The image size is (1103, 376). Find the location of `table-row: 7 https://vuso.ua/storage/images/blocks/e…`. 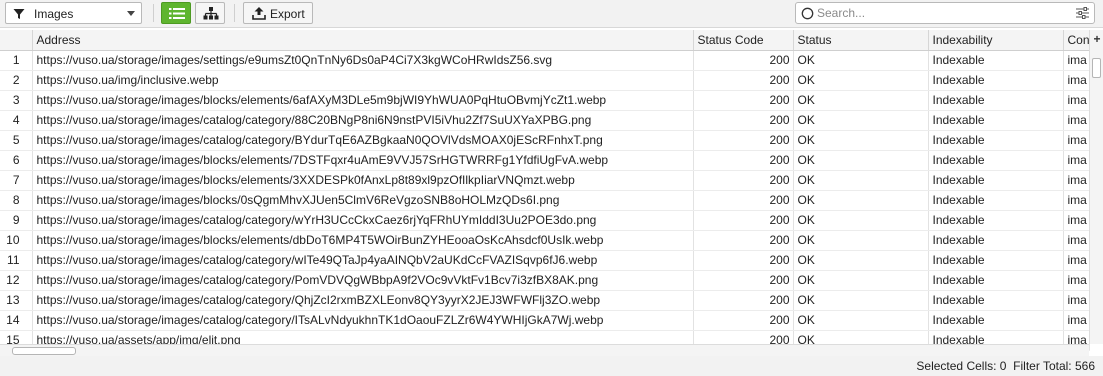

table-row: 7 https://vuso.ua/storage/images/blocks/e… is located at coordinates (545, 180).